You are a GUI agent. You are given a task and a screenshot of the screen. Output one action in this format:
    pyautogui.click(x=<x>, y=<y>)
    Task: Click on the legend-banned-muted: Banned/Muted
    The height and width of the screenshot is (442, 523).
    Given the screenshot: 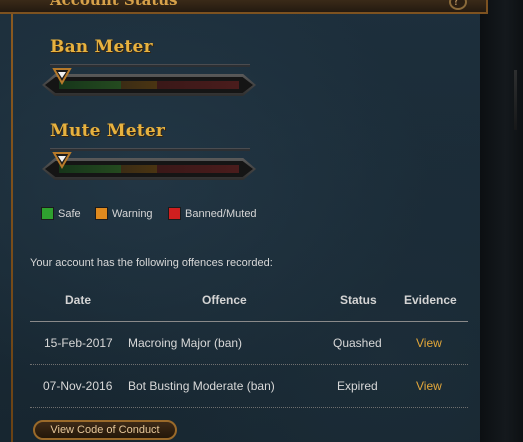 What is the action you would take?
    pyautogui.click(x=212, y=213)
    